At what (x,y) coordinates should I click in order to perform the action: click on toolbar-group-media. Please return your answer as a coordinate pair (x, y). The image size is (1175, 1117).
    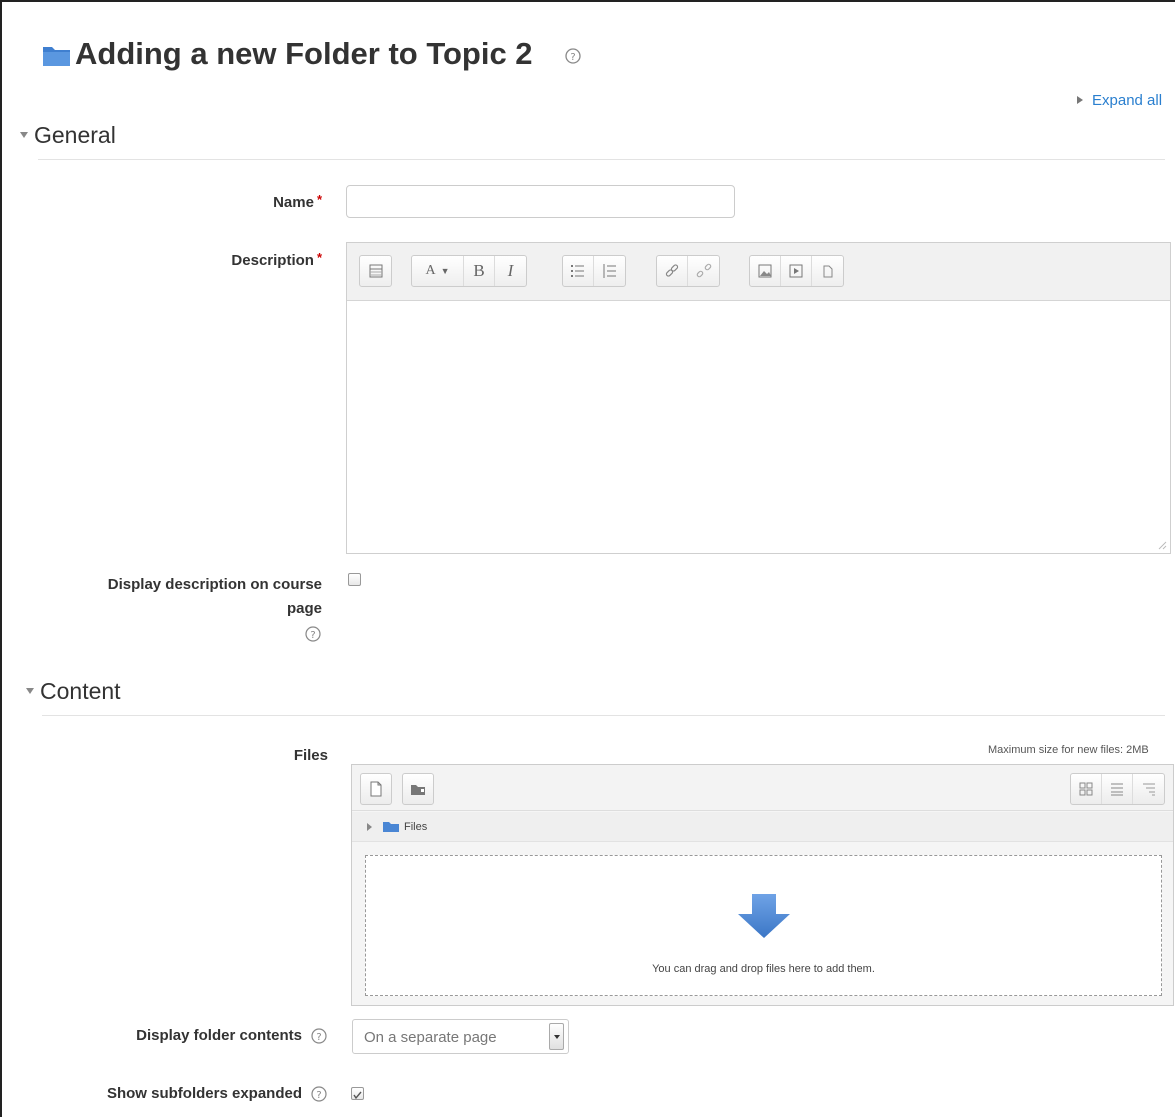
    Looking at the image, I should click on (796, 271).